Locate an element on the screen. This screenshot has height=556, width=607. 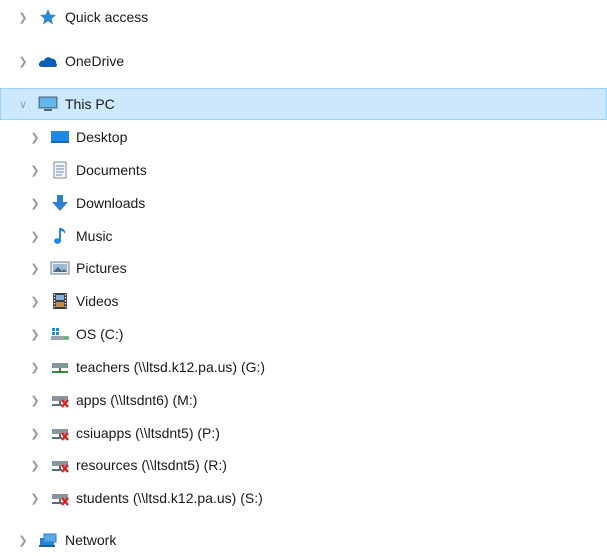
tree-item-network: ❯ Network is located at coordinates (303, 540).